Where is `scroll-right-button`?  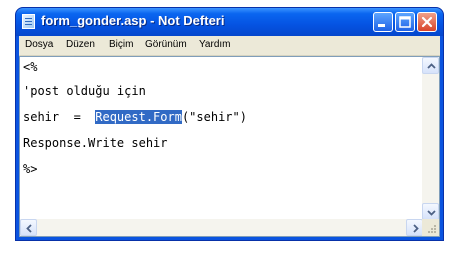
scroll-right-button is located at coordinates (414, 227).